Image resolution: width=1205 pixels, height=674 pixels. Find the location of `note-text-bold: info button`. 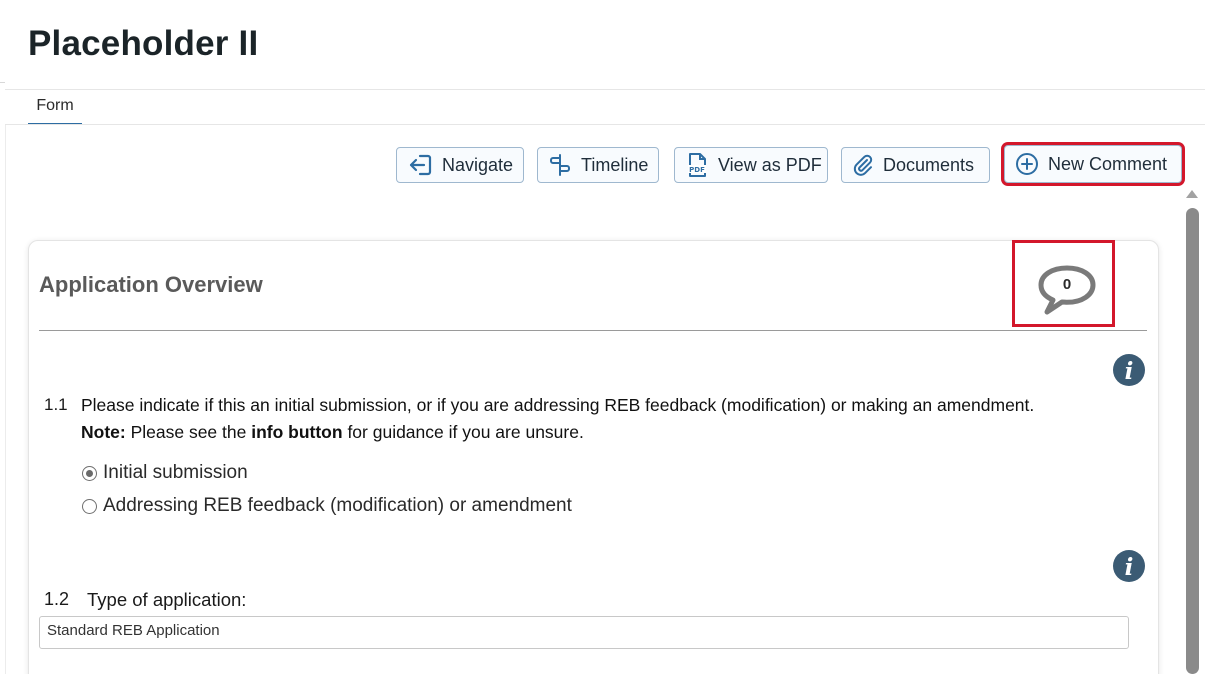

note-text-bold: info button is located at coordinates (297, 432).